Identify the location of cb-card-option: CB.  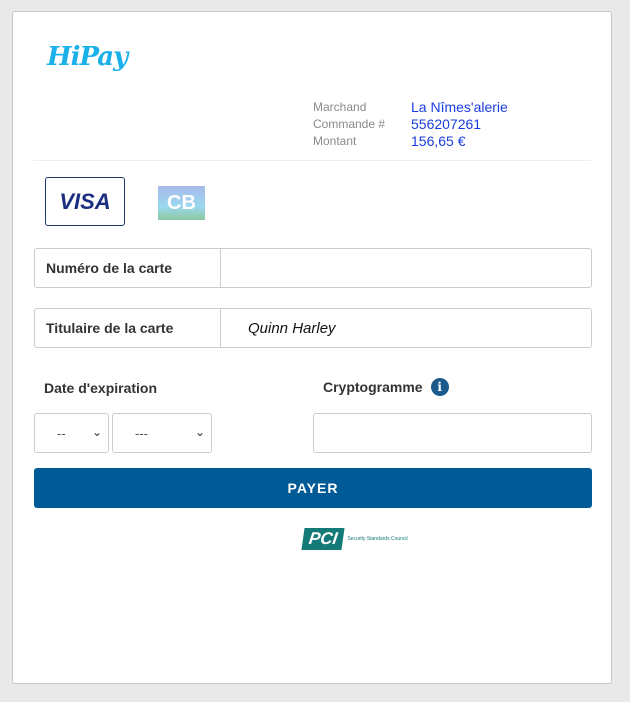
(181, 203).